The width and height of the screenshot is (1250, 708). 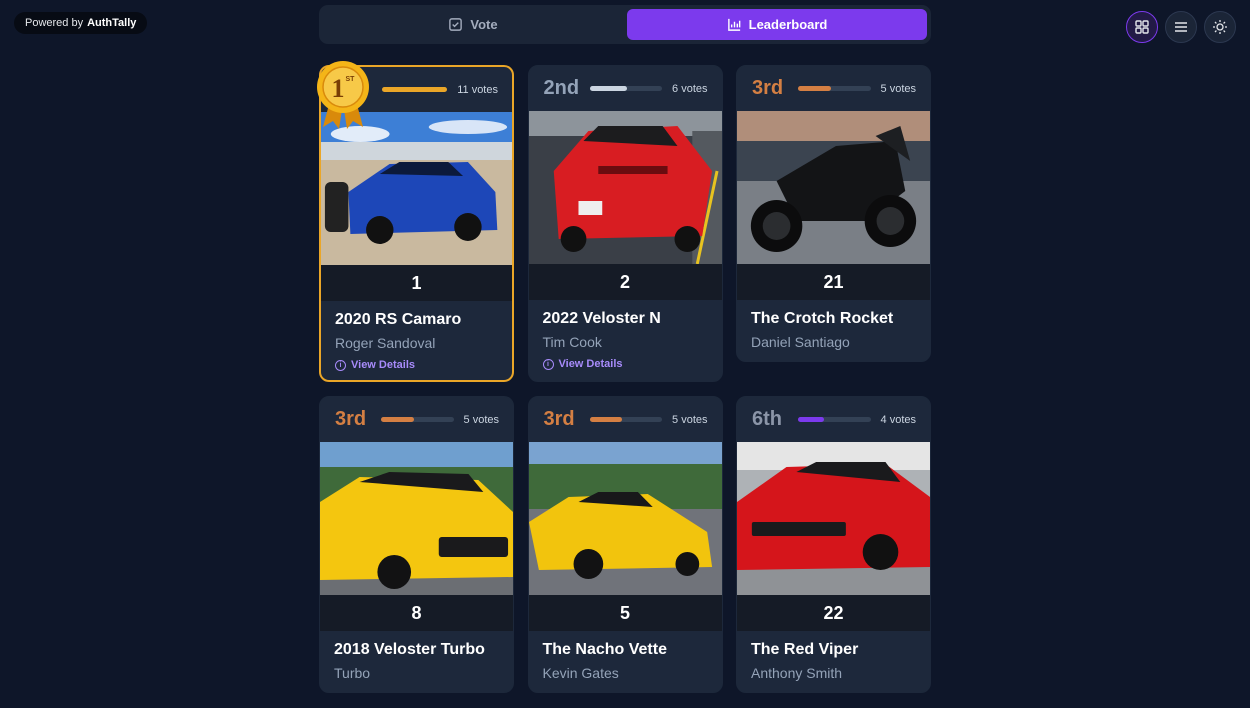 I want to click on checkbox-icon, so click(x=456, y=24).